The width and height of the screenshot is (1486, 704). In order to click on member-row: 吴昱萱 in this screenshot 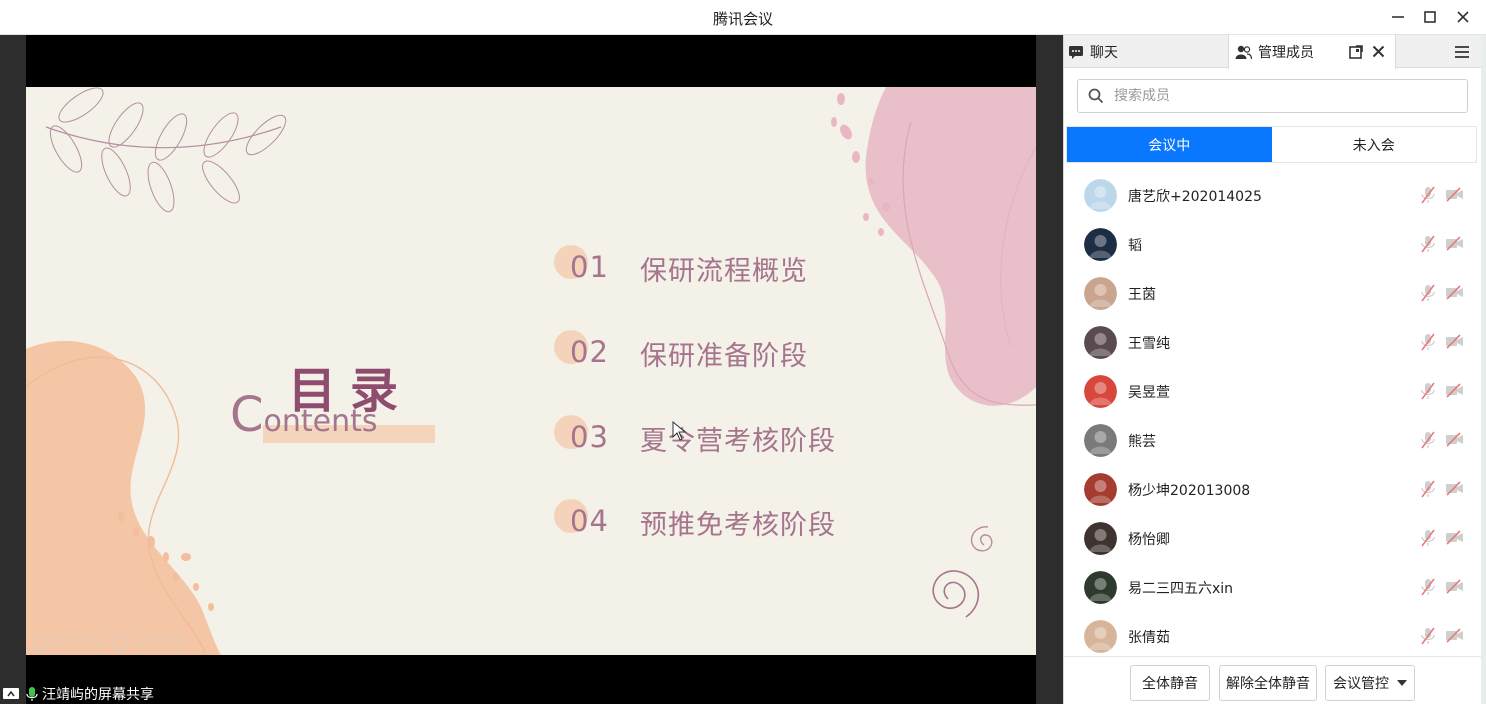, I will do `click(1273, 391)`.